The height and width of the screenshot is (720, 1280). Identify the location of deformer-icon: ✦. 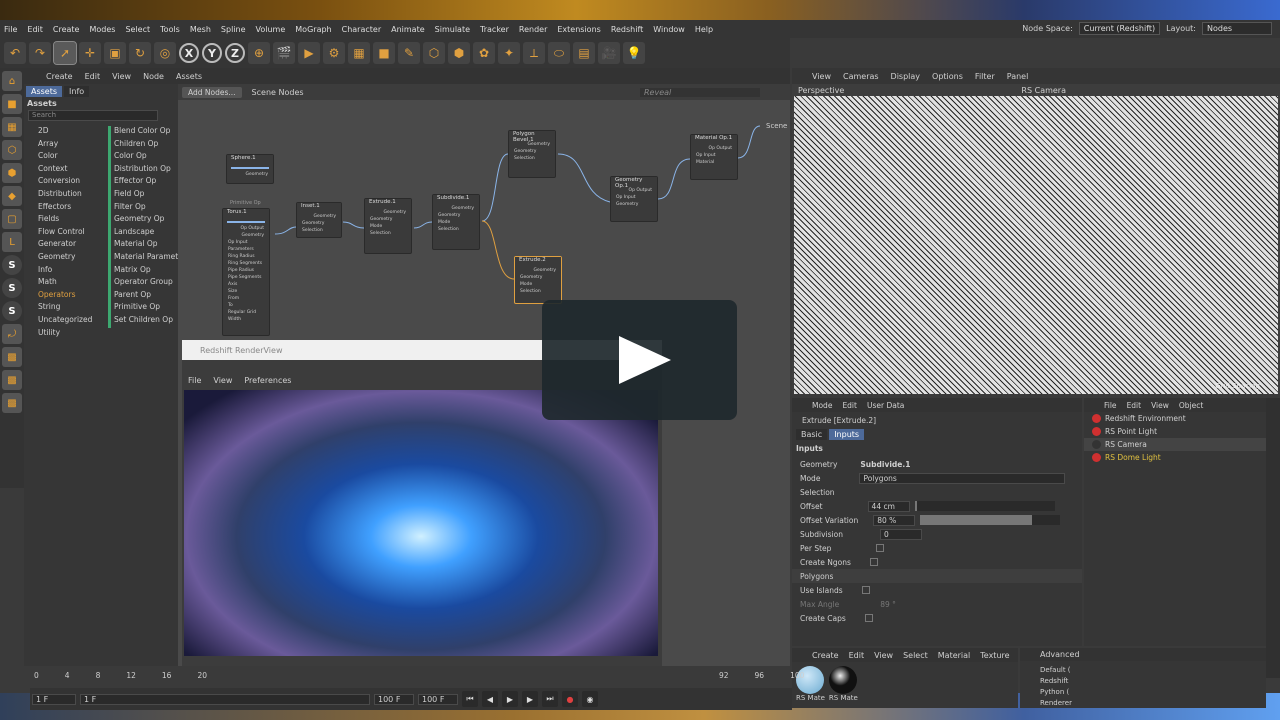
(509, 53).